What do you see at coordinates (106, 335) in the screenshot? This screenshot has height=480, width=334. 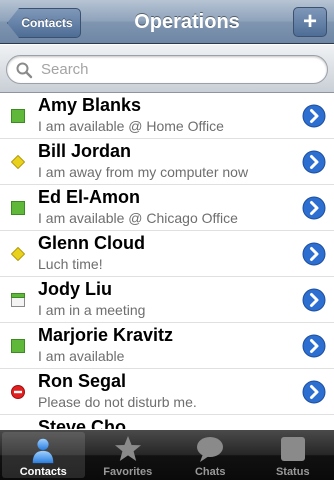 I see `contact-name: Marjorie Kravitz` at bounding box center [106, 335].